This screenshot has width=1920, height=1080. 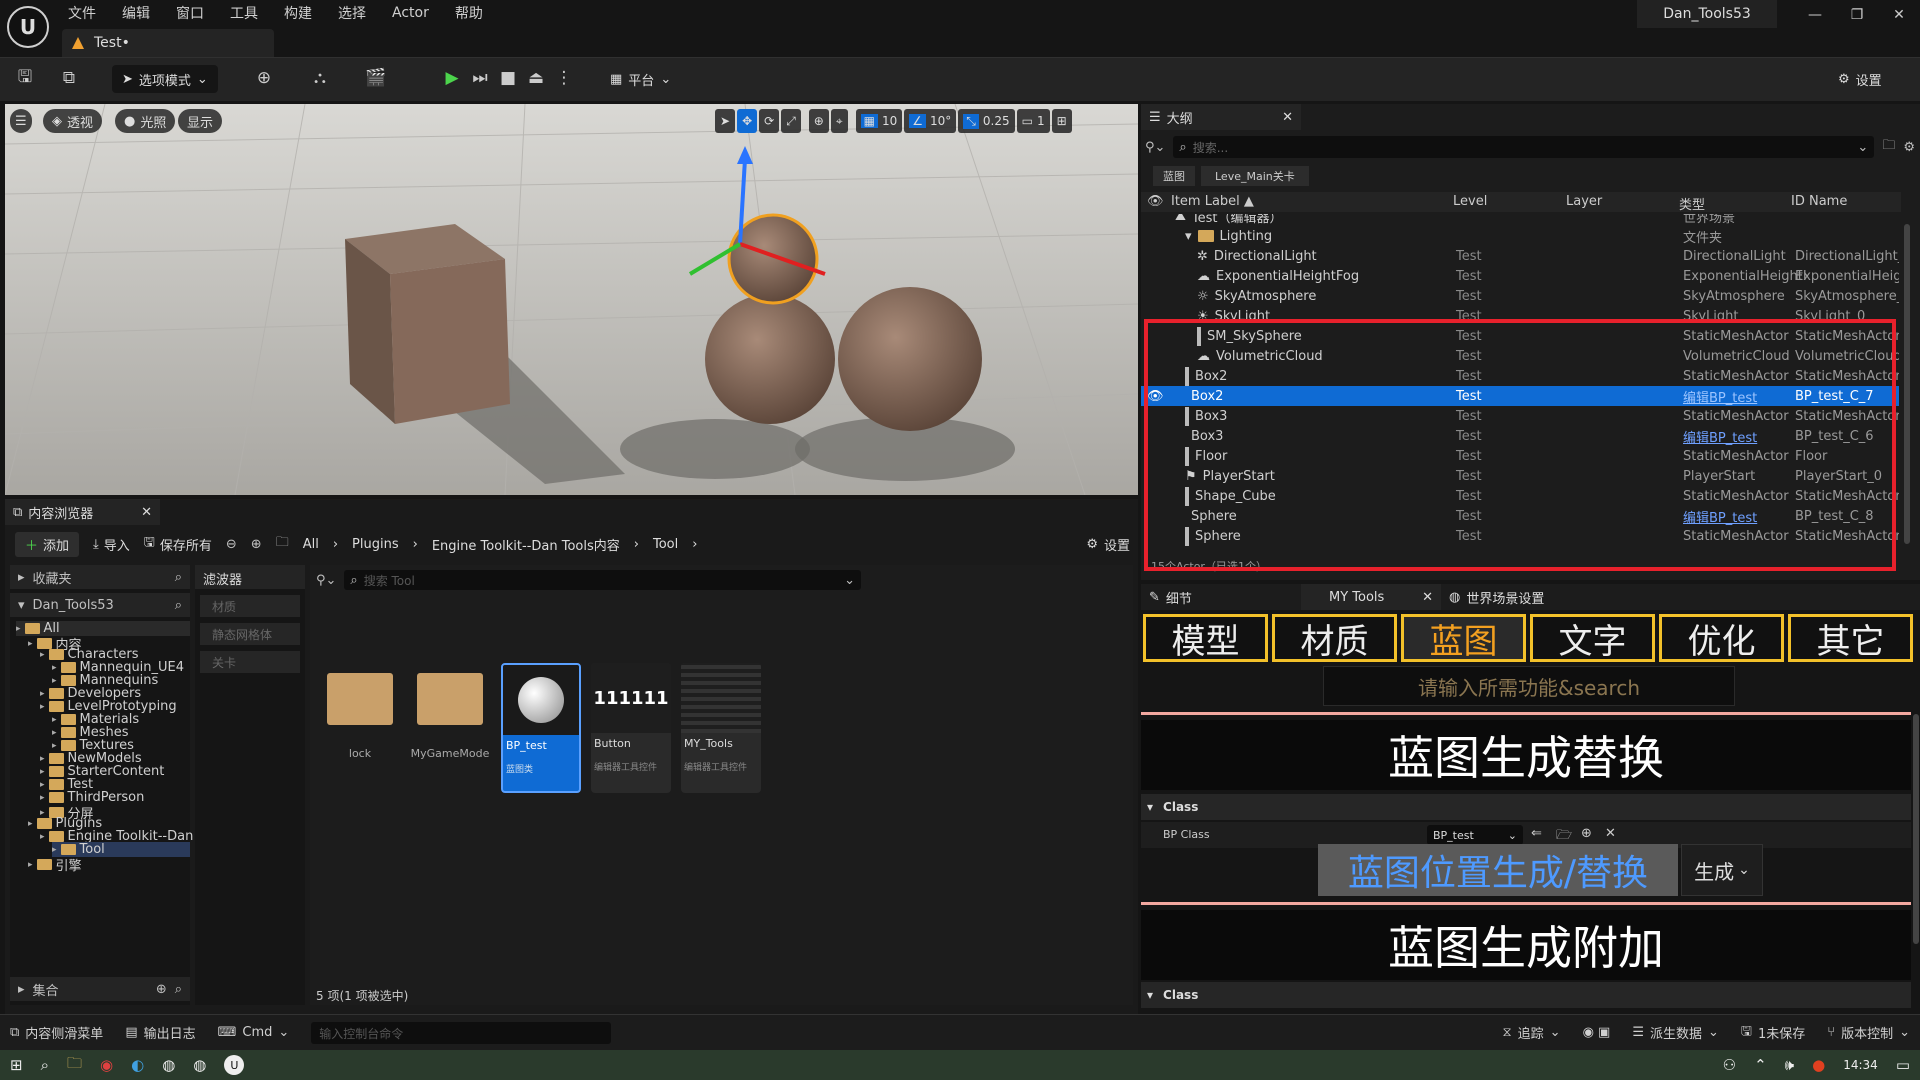 What do you see at coordinates (410, 13) in the screenshot?
I see `menu-actor: Actor` at bounding box center [410, 13].